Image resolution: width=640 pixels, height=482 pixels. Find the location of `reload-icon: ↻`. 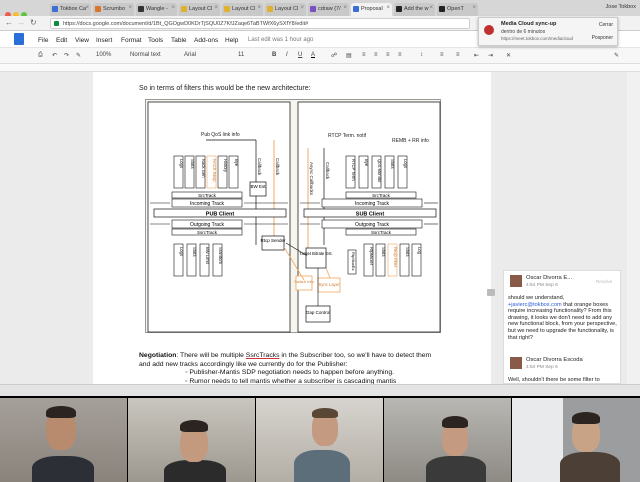

reload-icon: ↻ is located at coordinates (33, 22).